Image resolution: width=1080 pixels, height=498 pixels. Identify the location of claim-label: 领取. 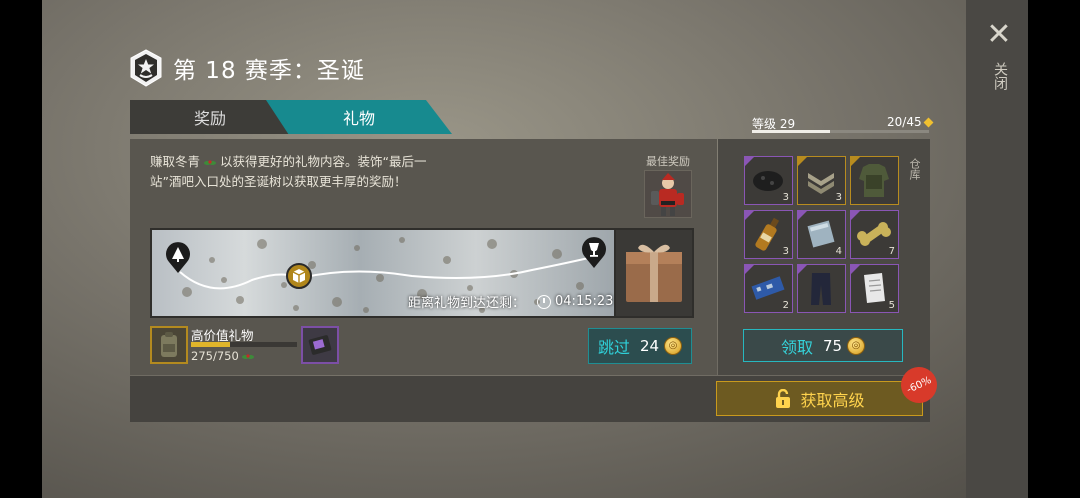
(796, 347).